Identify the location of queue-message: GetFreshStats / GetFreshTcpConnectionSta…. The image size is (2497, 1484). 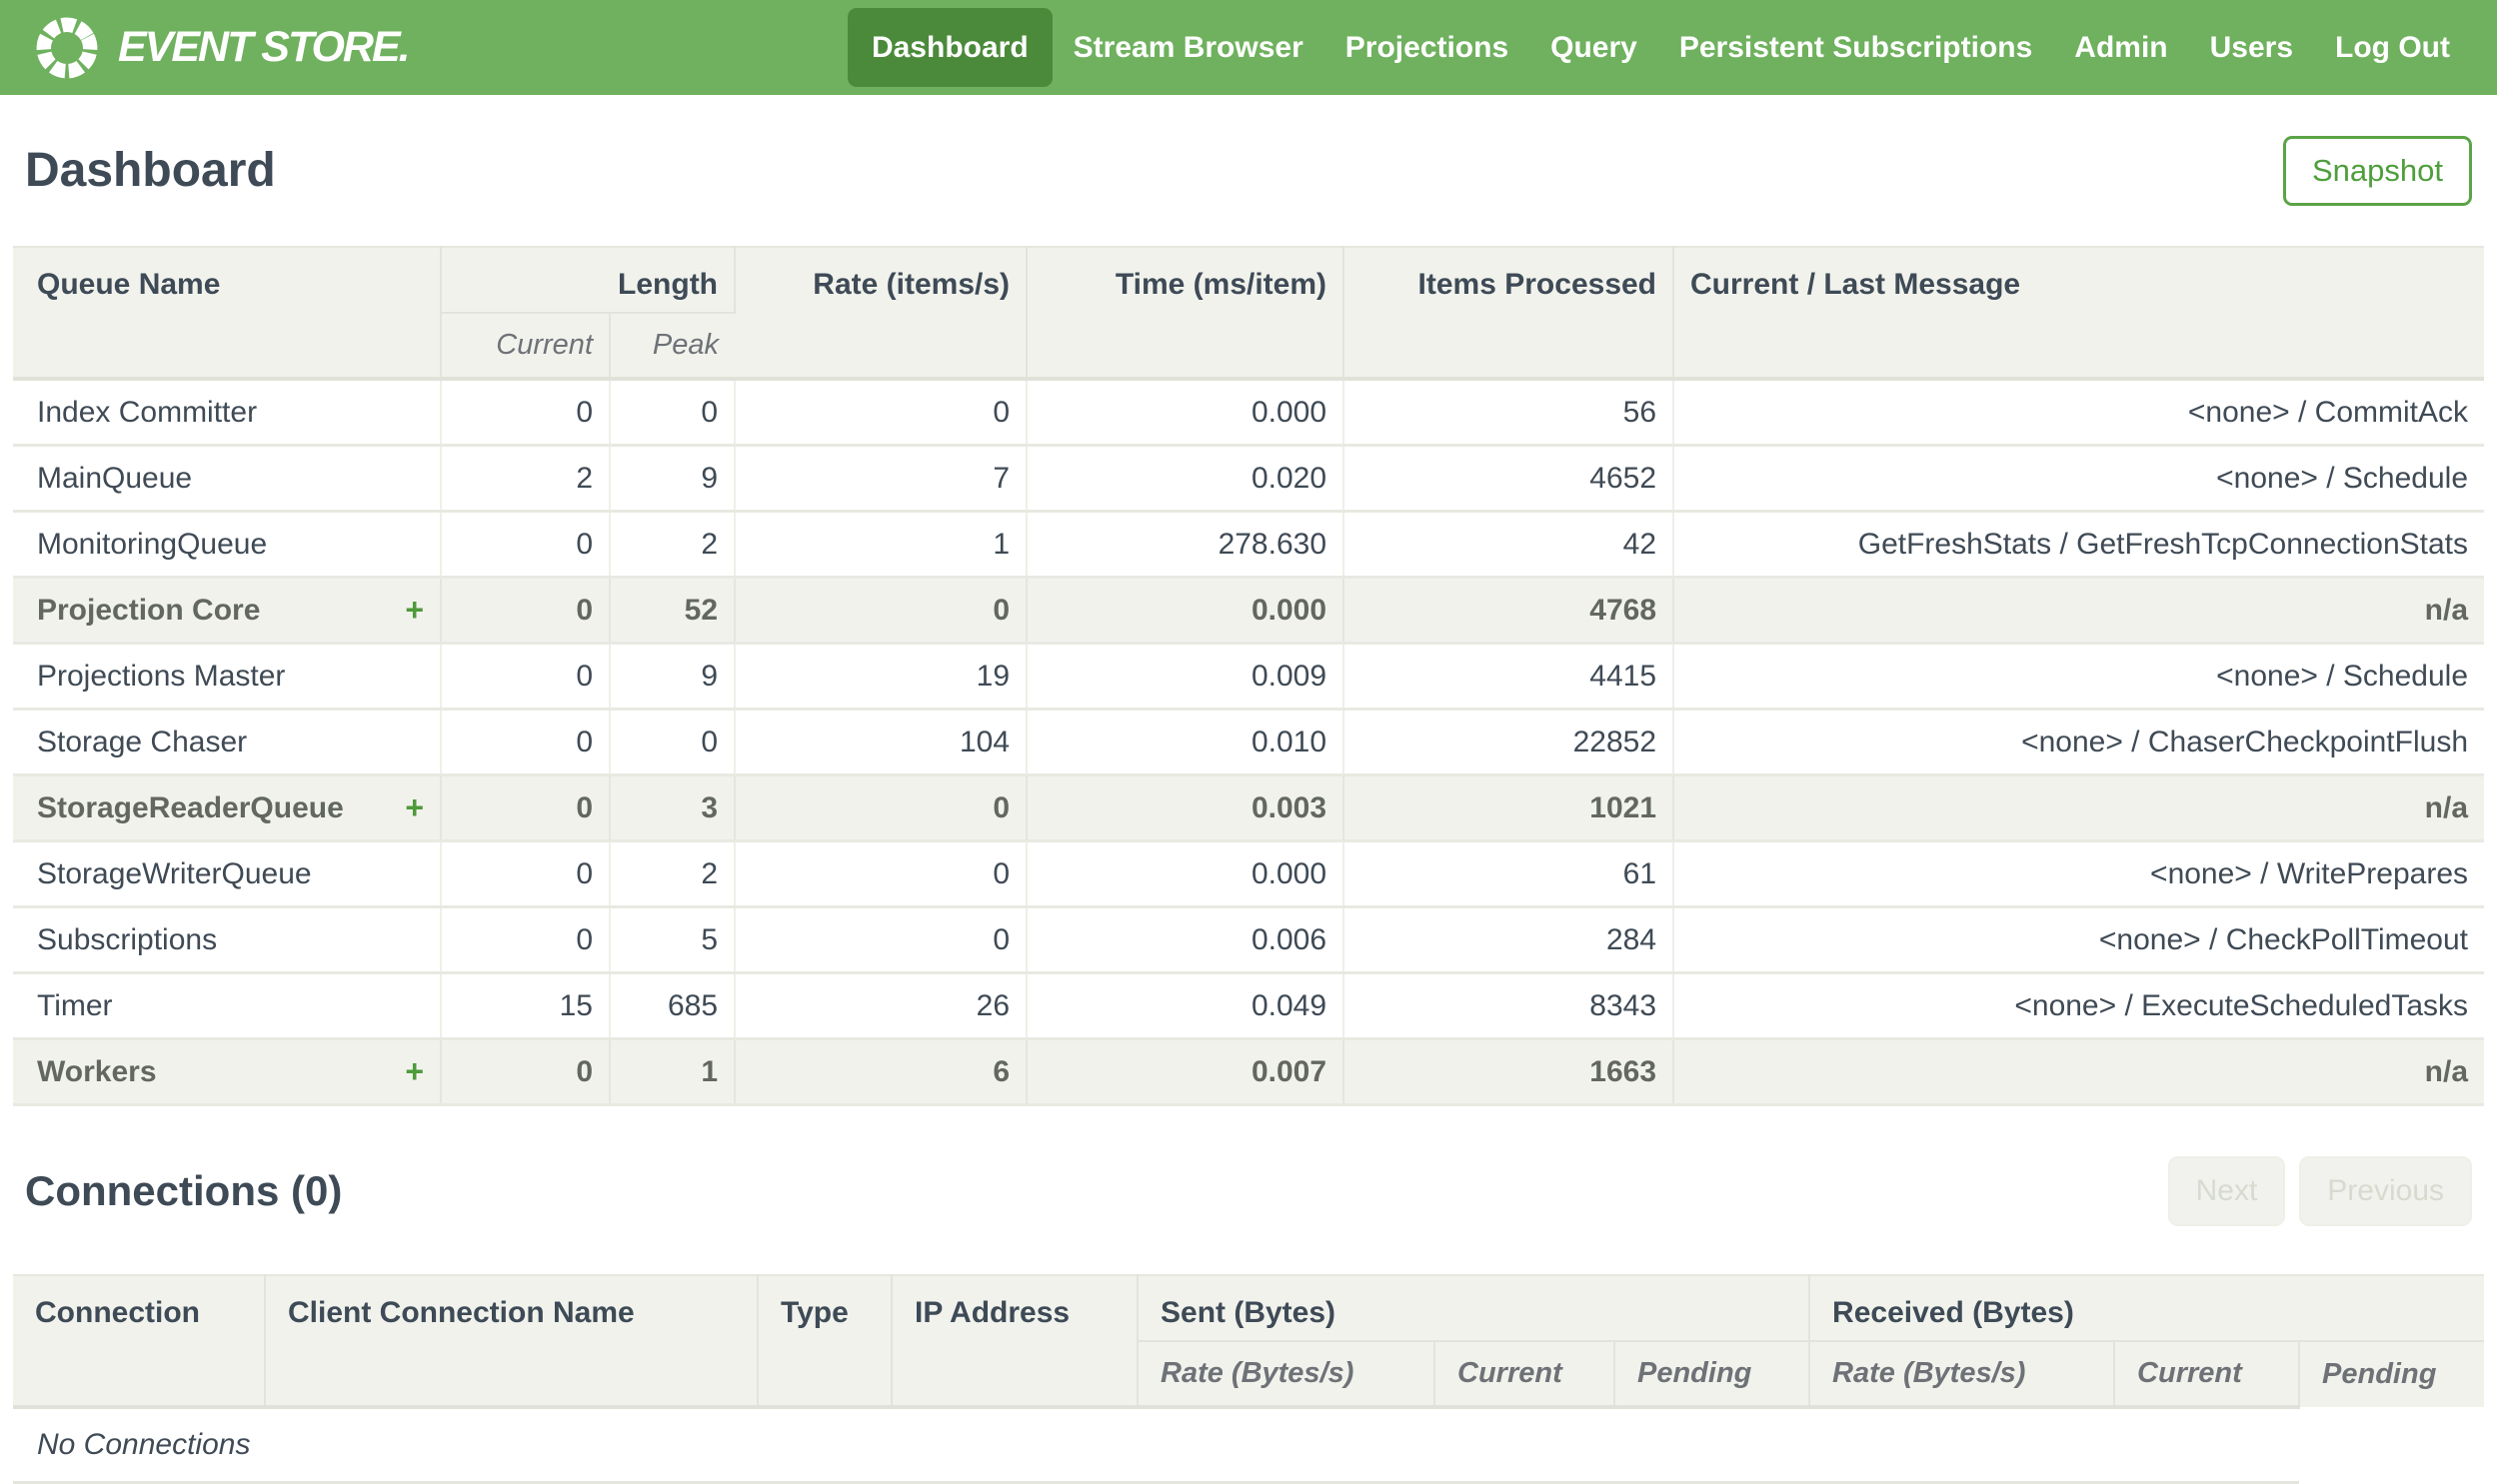
(2079, 545).